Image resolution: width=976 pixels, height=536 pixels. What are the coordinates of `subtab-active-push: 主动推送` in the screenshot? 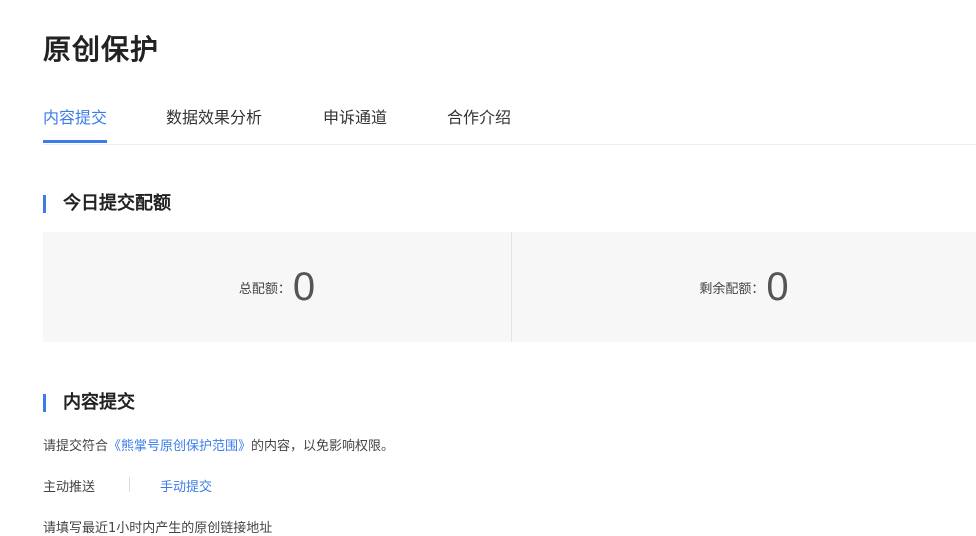 It's located at (69, 485).